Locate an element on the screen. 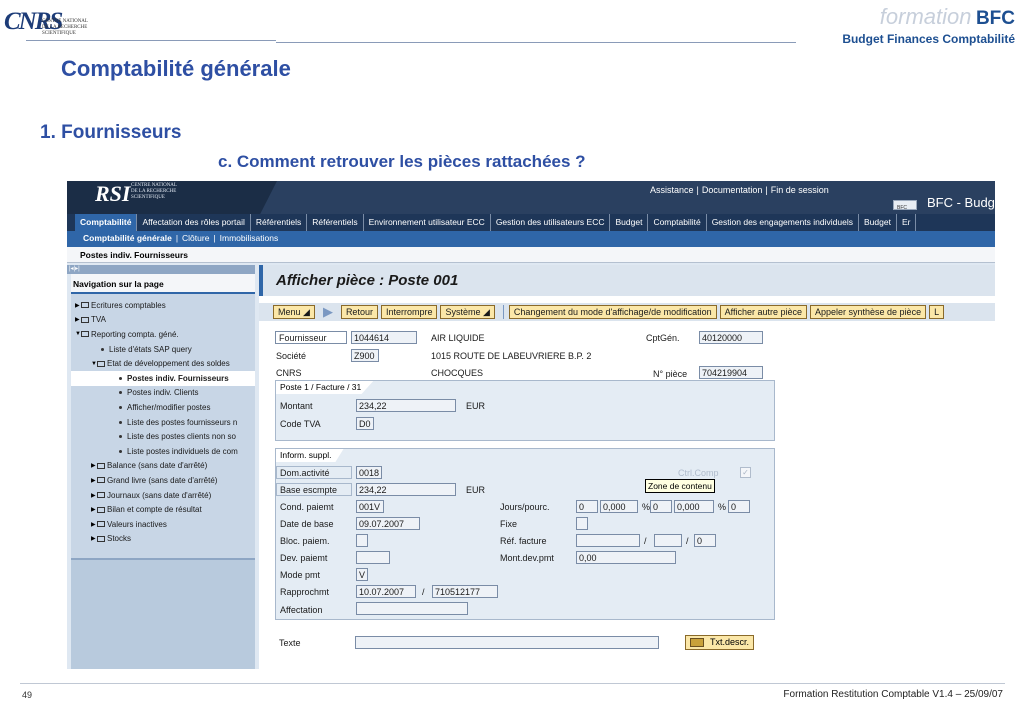 This screenshot has height=708, width=1023. back-button: Retour is located at coordinates (359, 312).